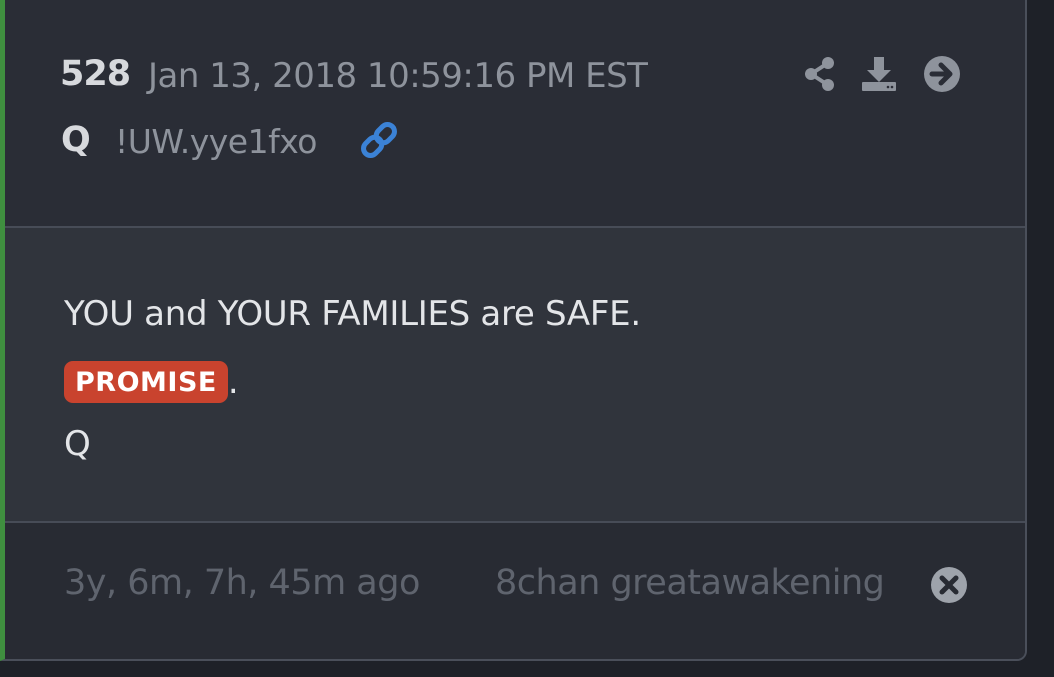 Image resolution: width=1054 pixels, height=677 pixels. Describe the element at coordinates (146, 382) in the screenshot. I see `promise-badge: PROMISE` at that location.